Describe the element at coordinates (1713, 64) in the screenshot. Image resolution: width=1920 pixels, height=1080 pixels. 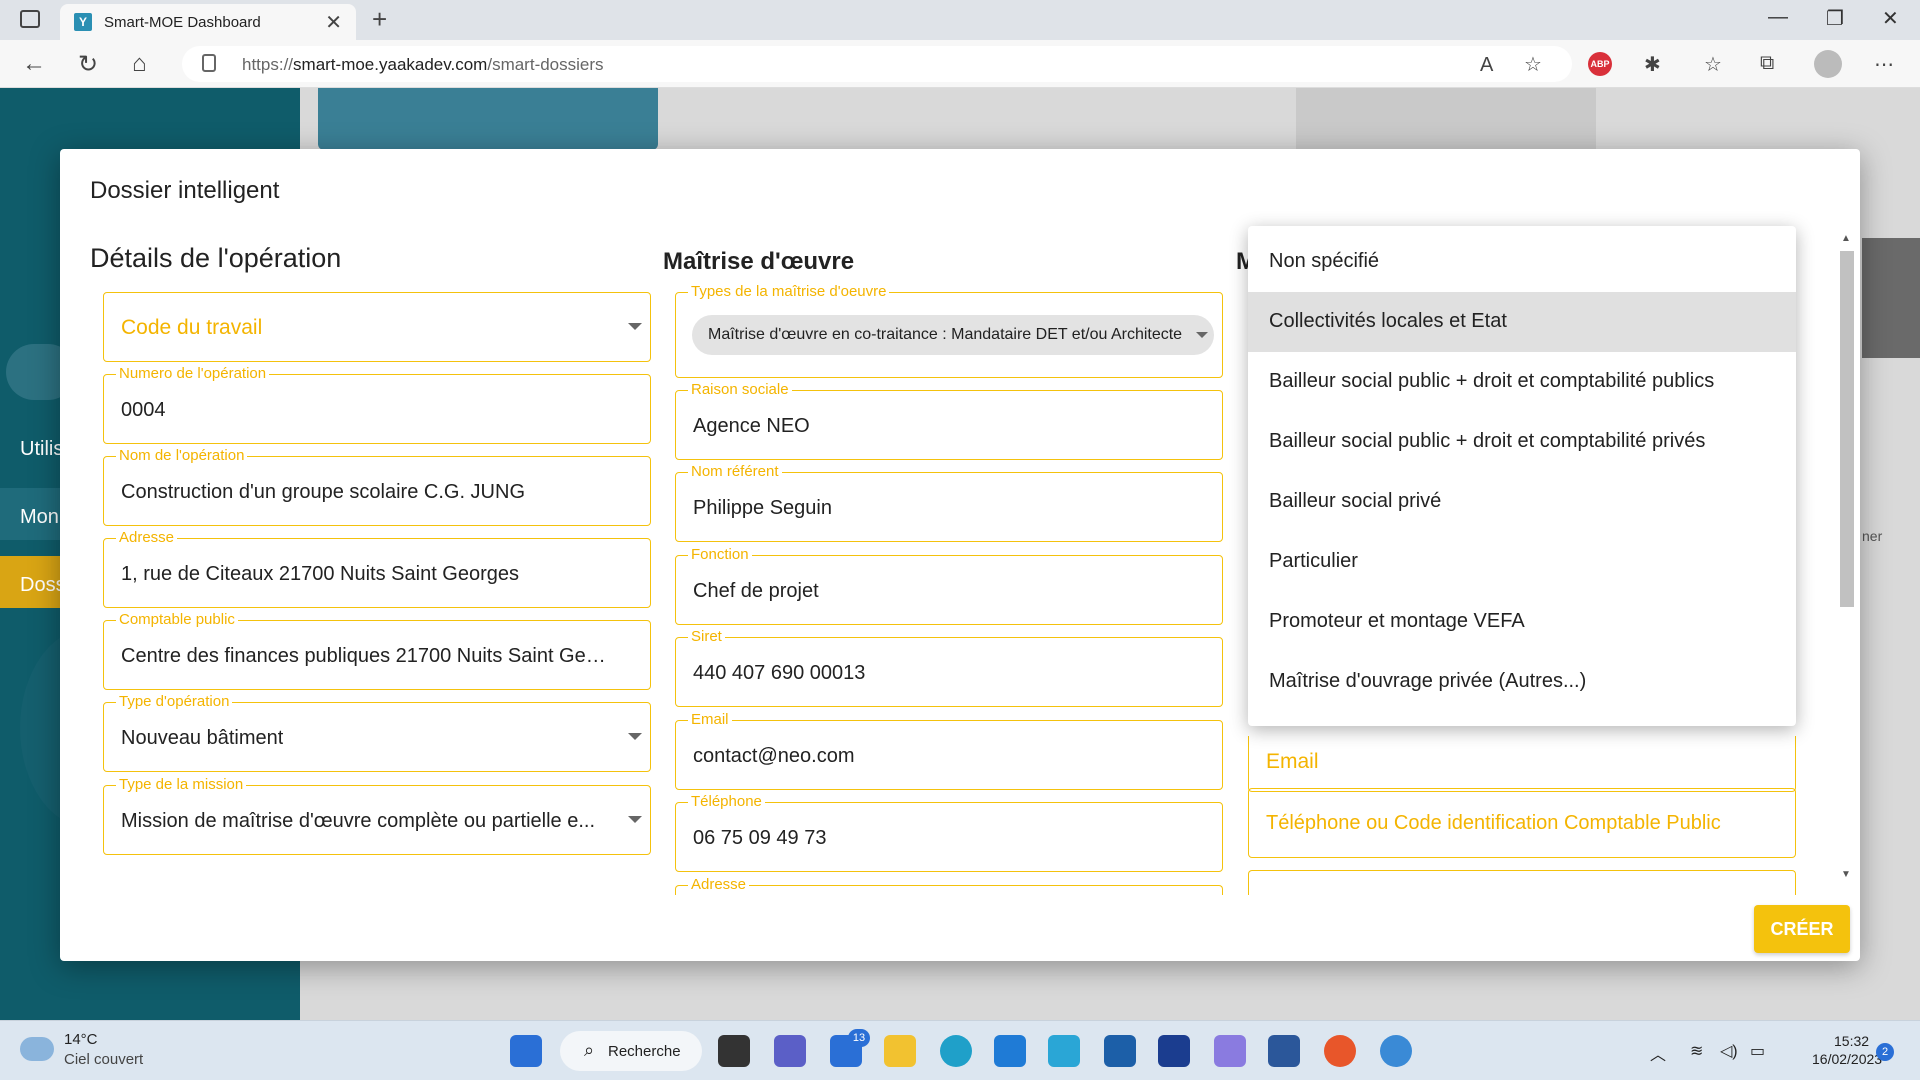
I see `favorites-icon: ☆` at that location.